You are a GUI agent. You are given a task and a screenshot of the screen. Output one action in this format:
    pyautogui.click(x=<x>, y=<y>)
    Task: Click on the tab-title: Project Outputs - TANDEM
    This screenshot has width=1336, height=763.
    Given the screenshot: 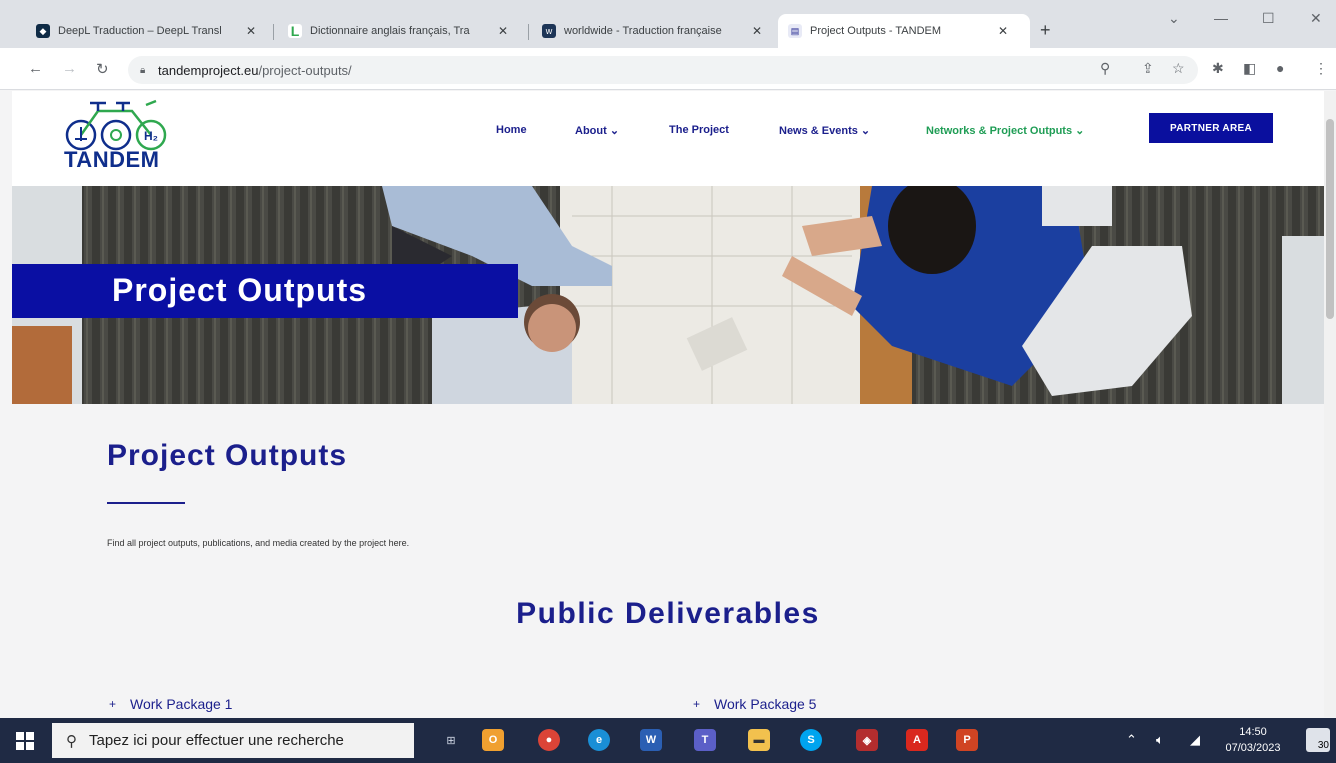 What is the action you would take?
    pyautogui.click(x=876, y=31)
    